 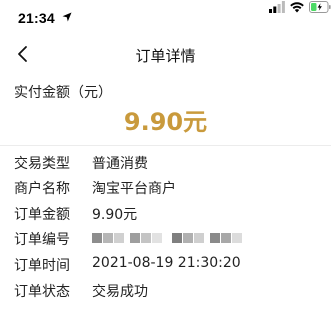 What do you see at coordinates (42, 164) in the screenshot?
I see `transaction-type-label: 交易类型` at bounding box center [42, 164].